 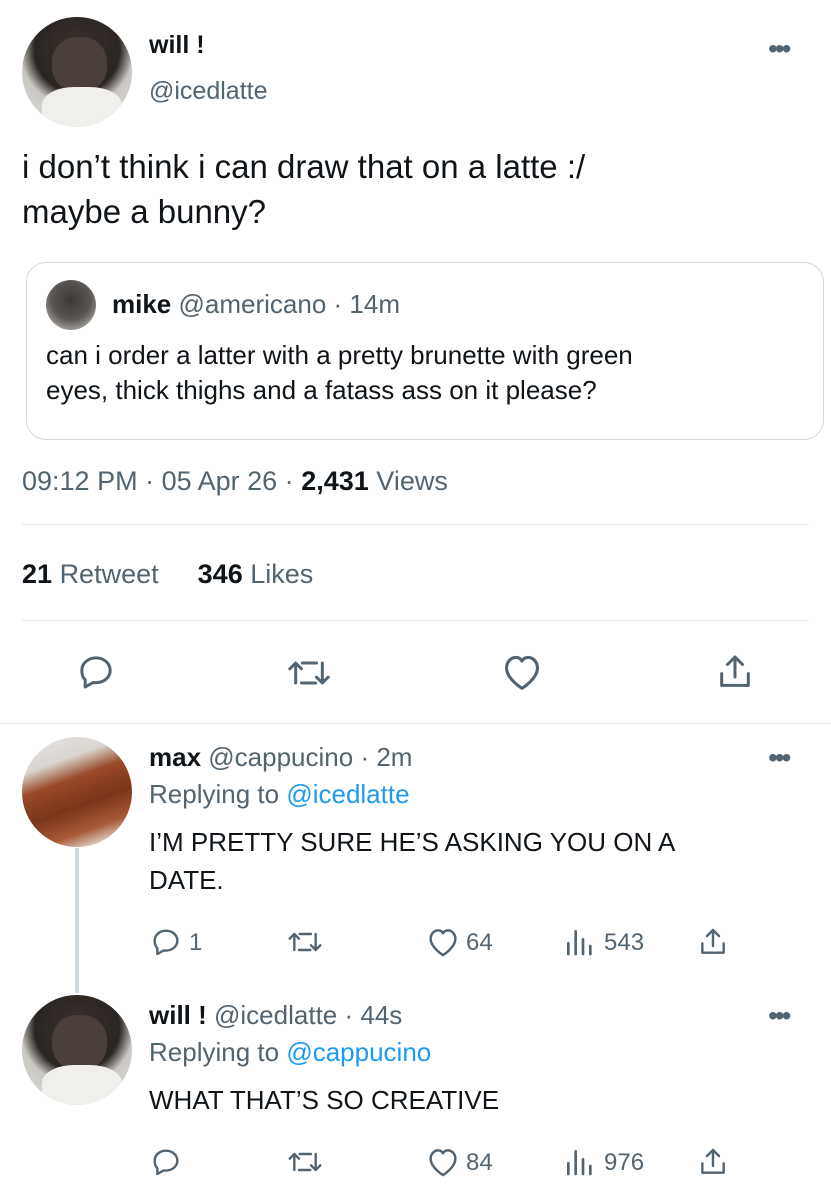 What do you see at coordinates (37, 574) in the screenshot?
I see `retweet-count: 21` at bounding box center [37, 574].